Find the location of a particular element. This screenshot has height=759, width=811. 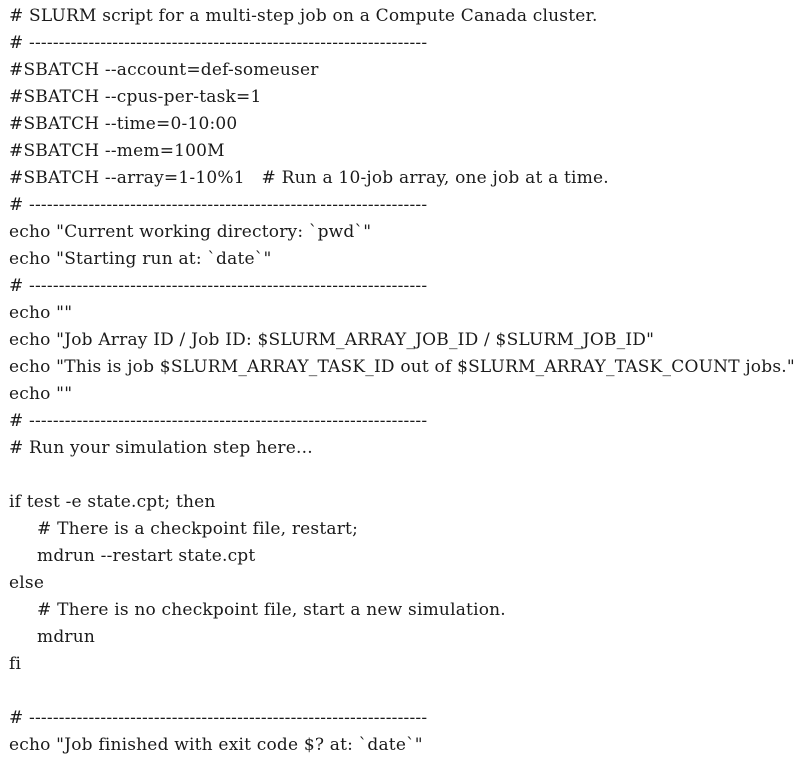

code-line: echo "Current working directory: `pwd`" is located at coordinates (190, 232).